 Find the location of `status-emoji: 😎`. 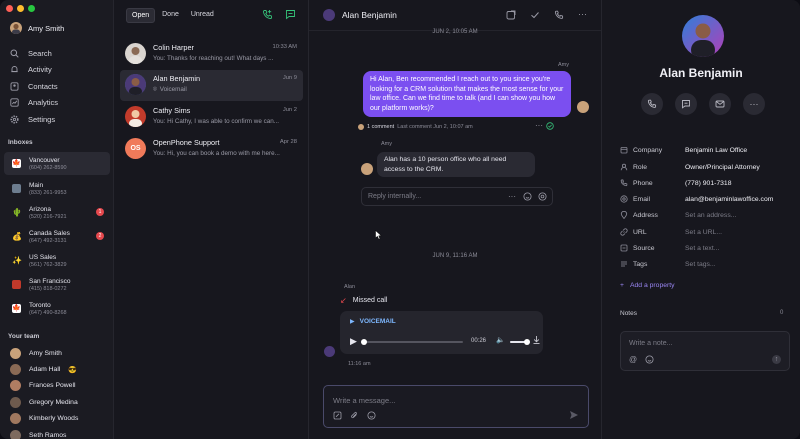

status-emoji: 😎 is located at coordinates (73, 370).